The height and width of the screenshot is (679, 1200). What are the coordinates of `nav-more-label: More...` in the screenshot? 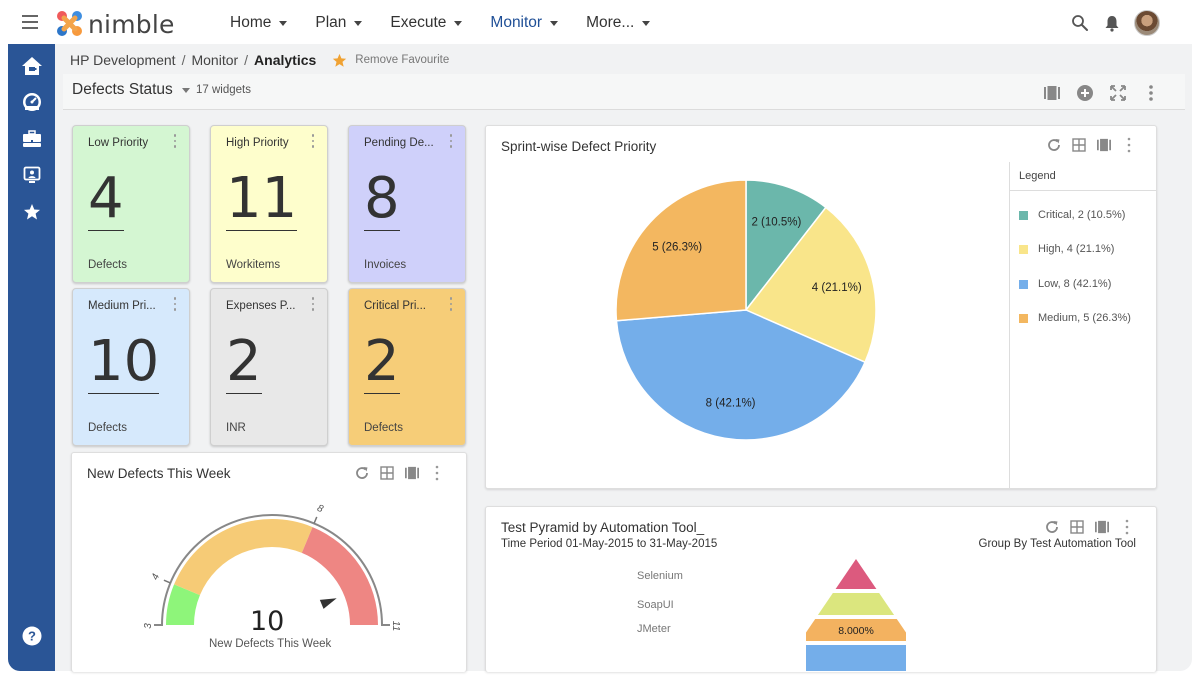 It's located at (610, 22).